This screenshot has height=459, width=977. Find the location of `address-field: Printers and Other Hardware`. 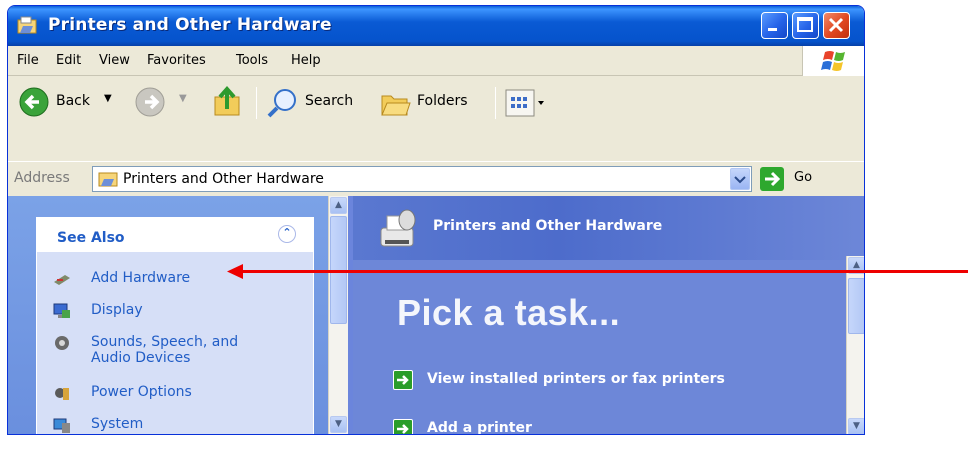

address-field: Printers and Other Hardware is located at coordinates (422, 179).